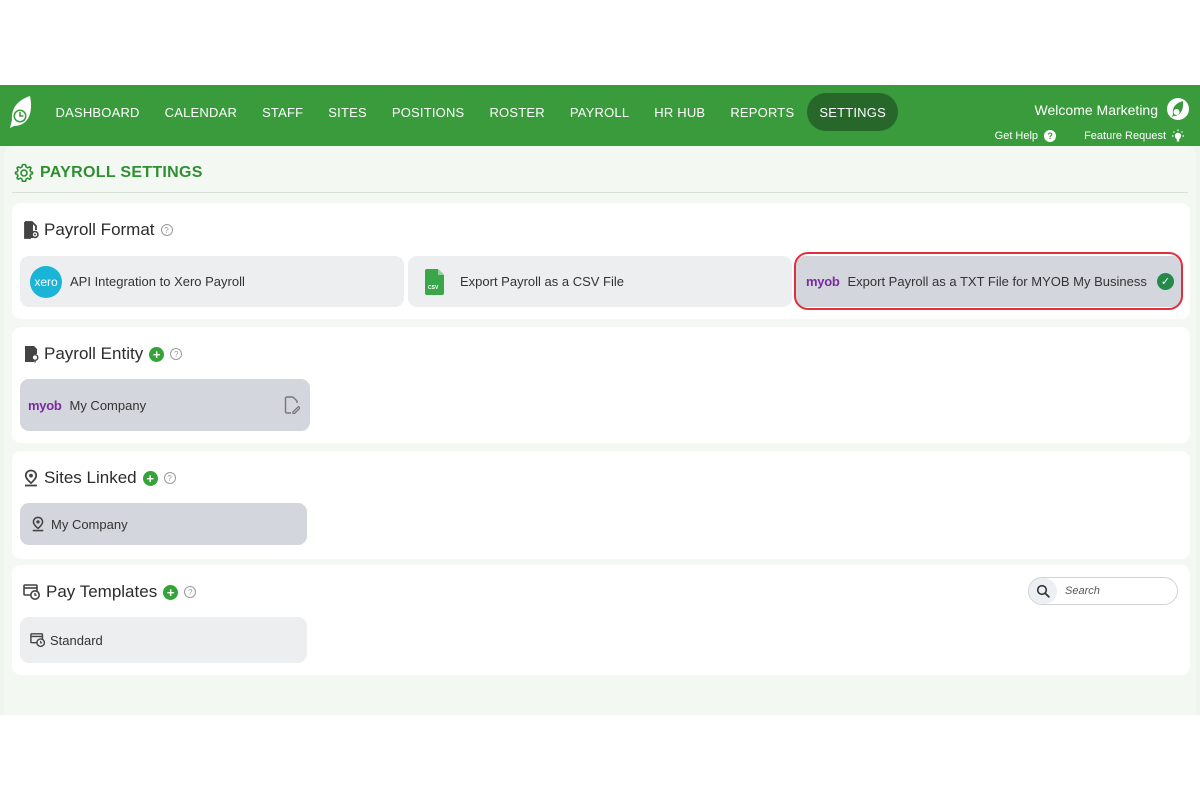 This screenshot has width=1200, height=800. I want to click on payroll-entity-header: Payroll Entity + ?, so click(103, 354).